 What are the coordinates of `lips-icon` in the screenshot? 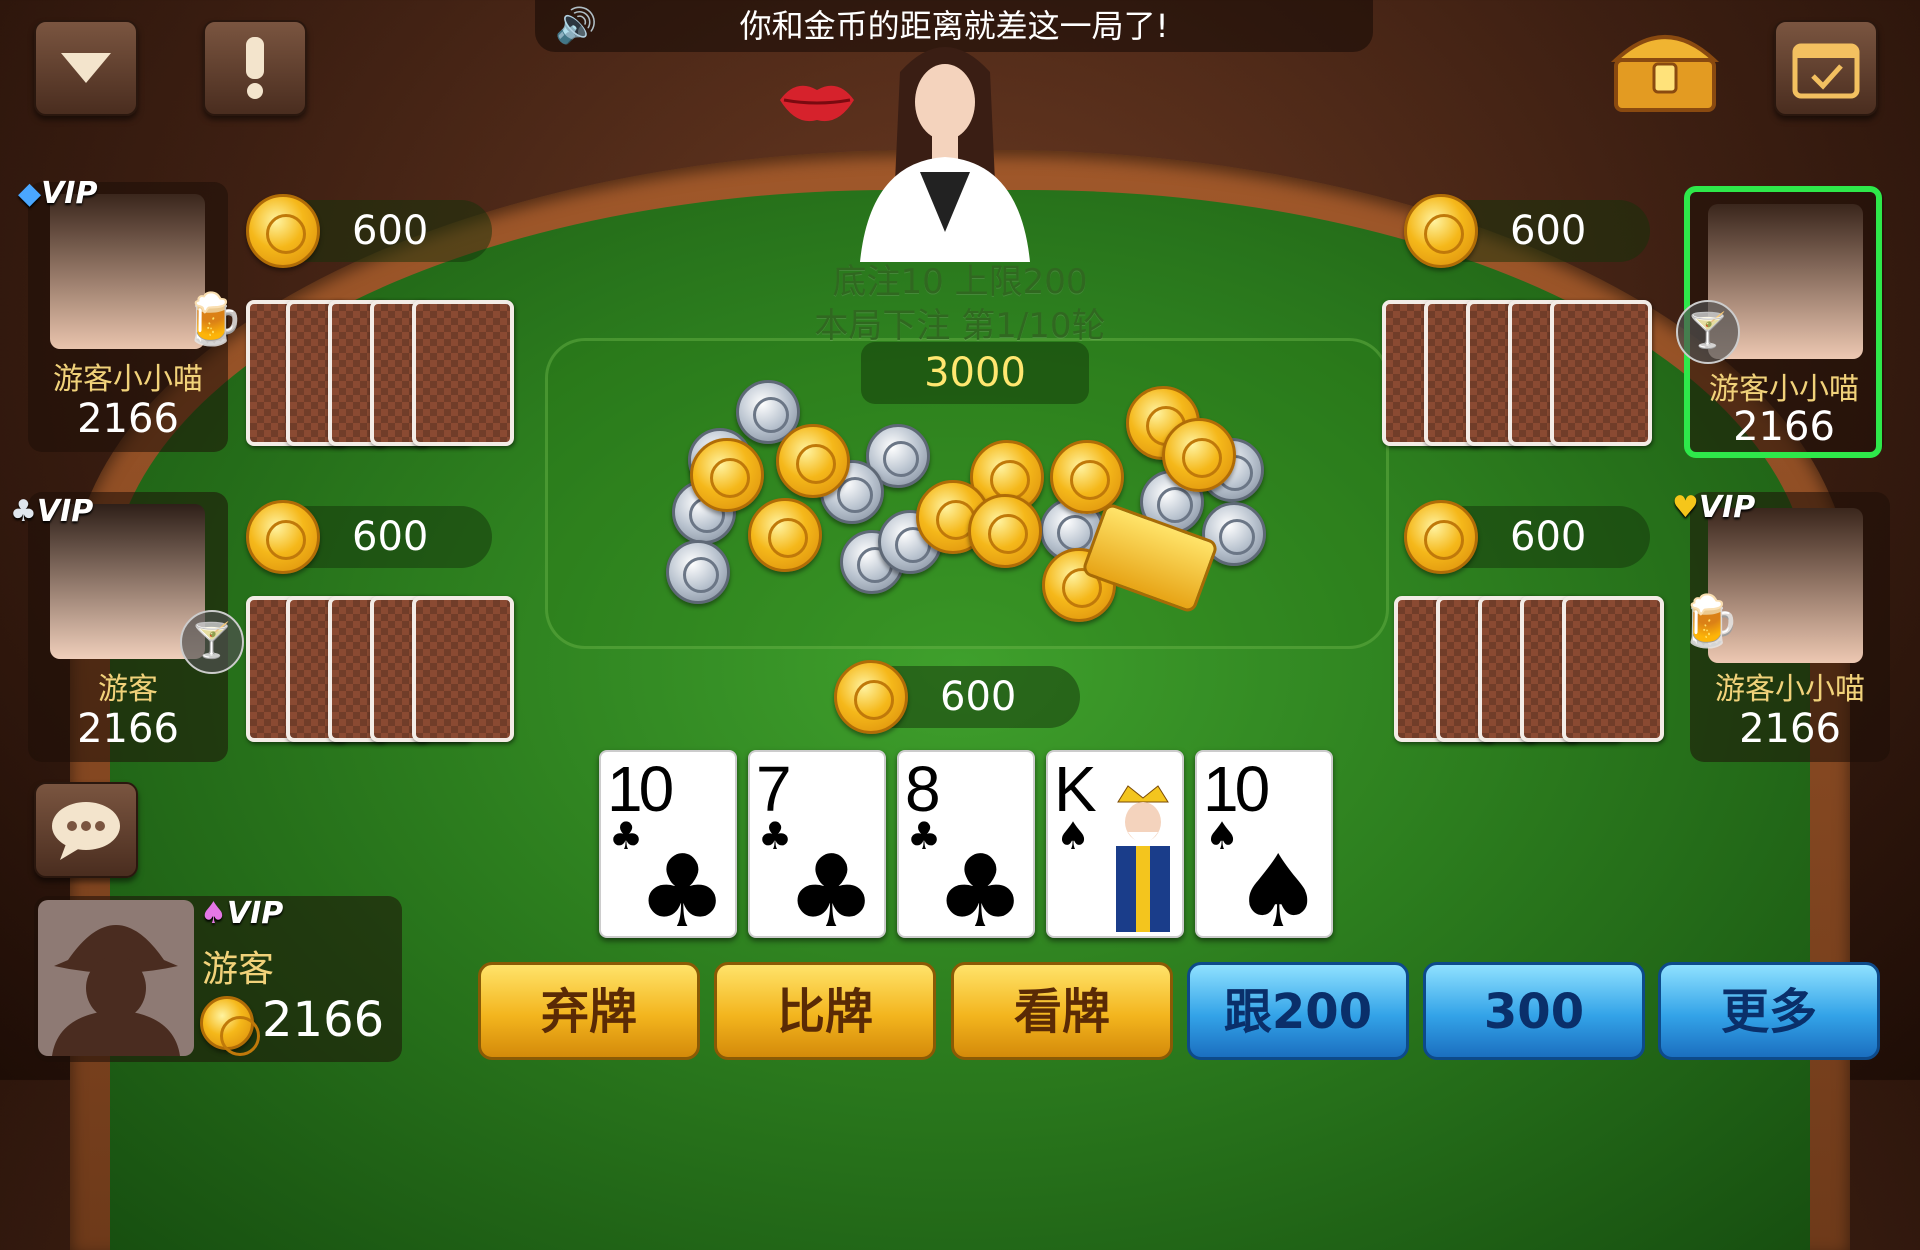 It's located at (817, 102).